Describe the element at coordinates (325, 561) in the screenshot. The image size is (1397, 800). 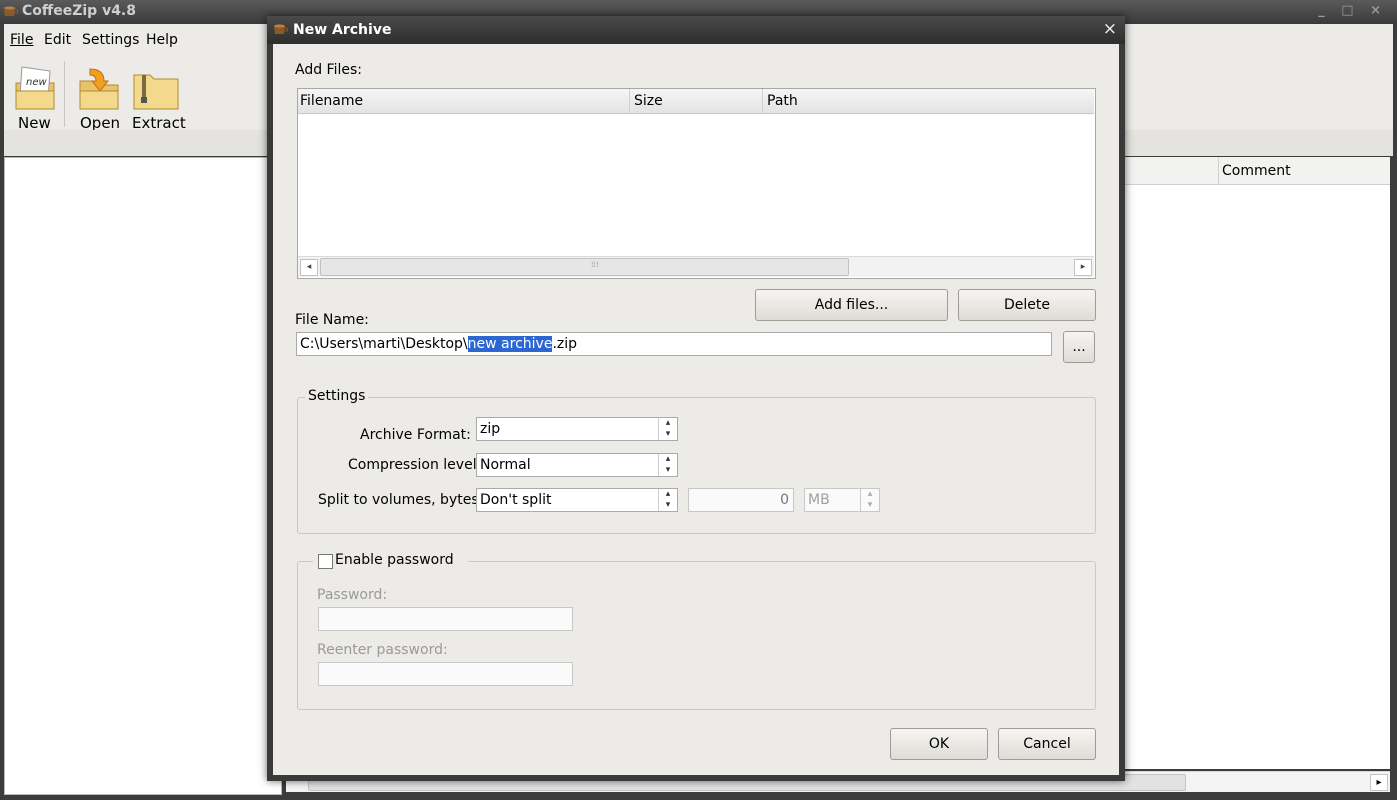
I see `enable-password-checkbox` at that location.